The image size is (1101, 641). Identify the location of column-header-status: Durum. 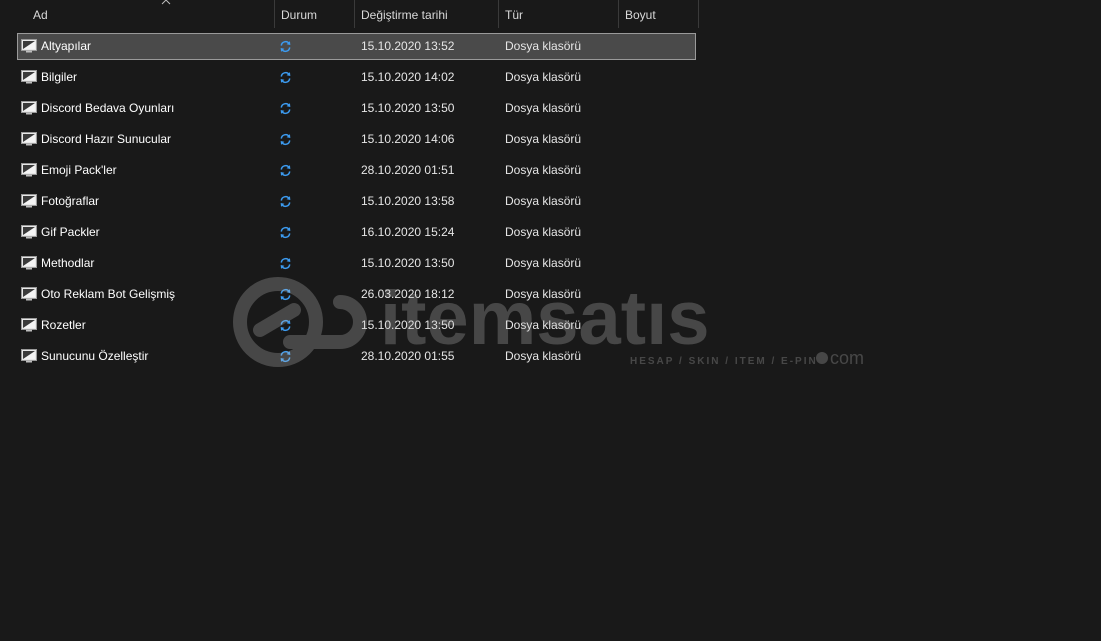
(315, 14).